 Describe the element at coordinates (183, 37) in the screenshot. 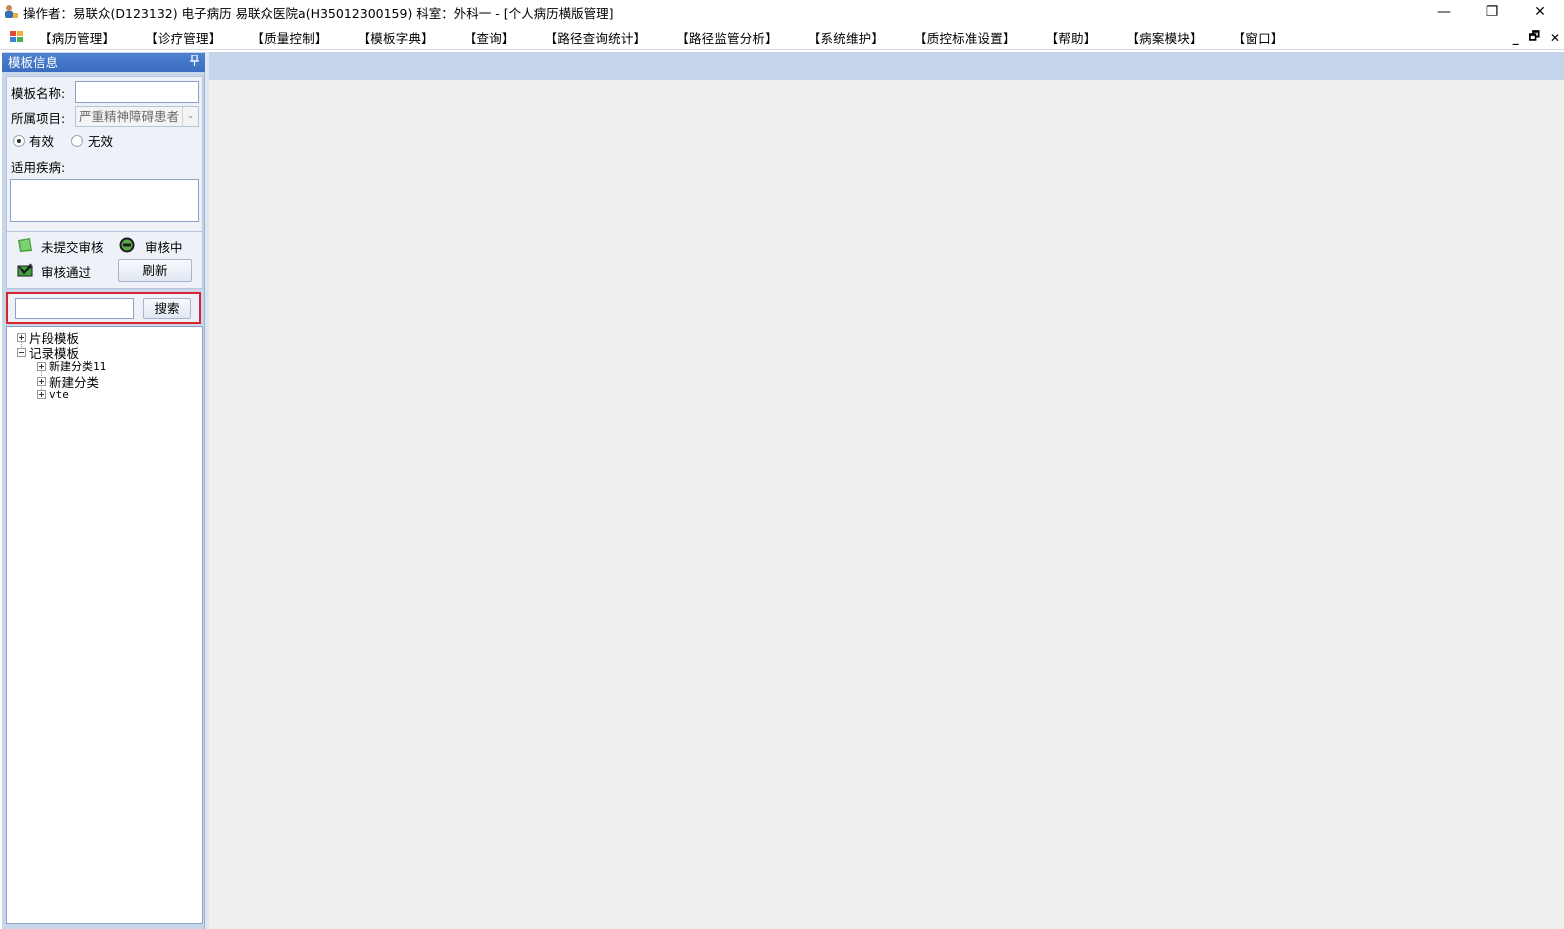

I see `menu-diagnosis: 【诊疗管理】` at that location.